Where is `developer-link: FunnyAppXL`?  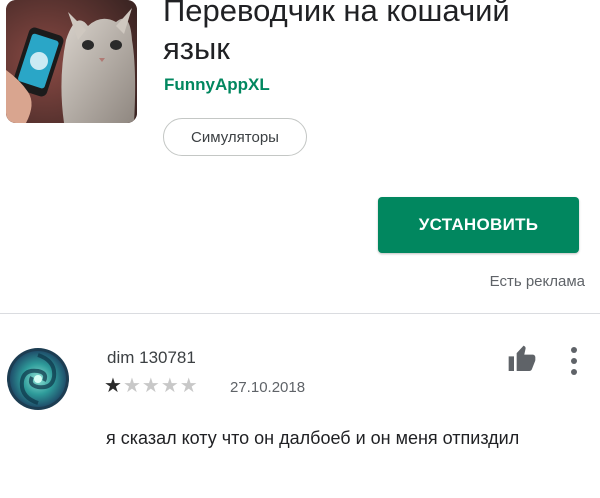 developer-link: FunnyAppXL is located at coordinates (217, 85).